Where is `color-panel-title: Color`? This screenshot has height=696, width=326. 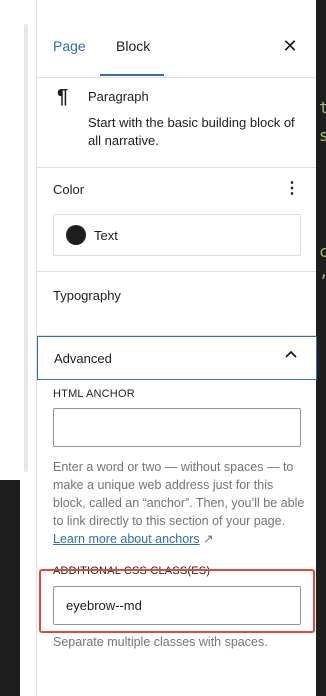
color-panel-title: Color is located at coordinates (69, 189).